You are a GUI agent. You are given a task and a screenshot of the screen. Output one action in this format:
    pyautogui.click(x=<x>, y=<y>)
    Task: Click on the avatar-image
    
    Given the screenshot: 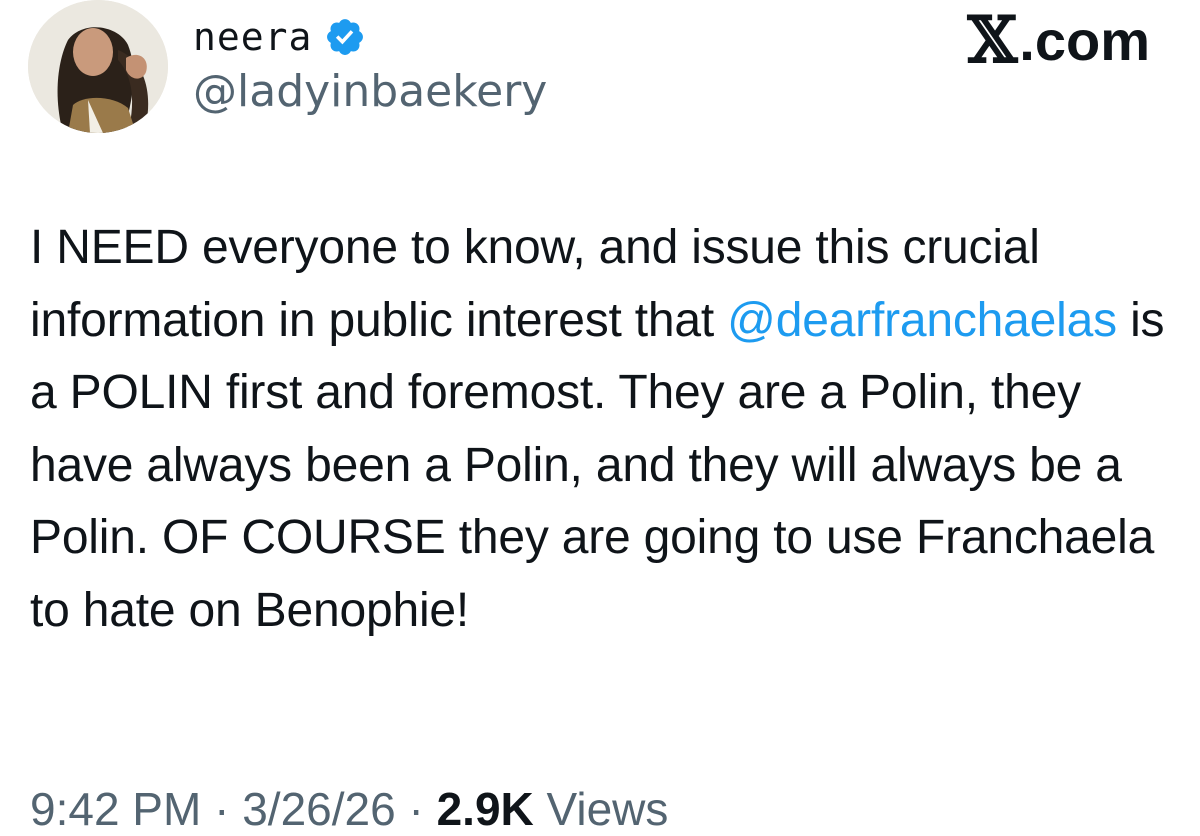 What is the action you would take?
    pyautogui.click(x=98, y=66)
    